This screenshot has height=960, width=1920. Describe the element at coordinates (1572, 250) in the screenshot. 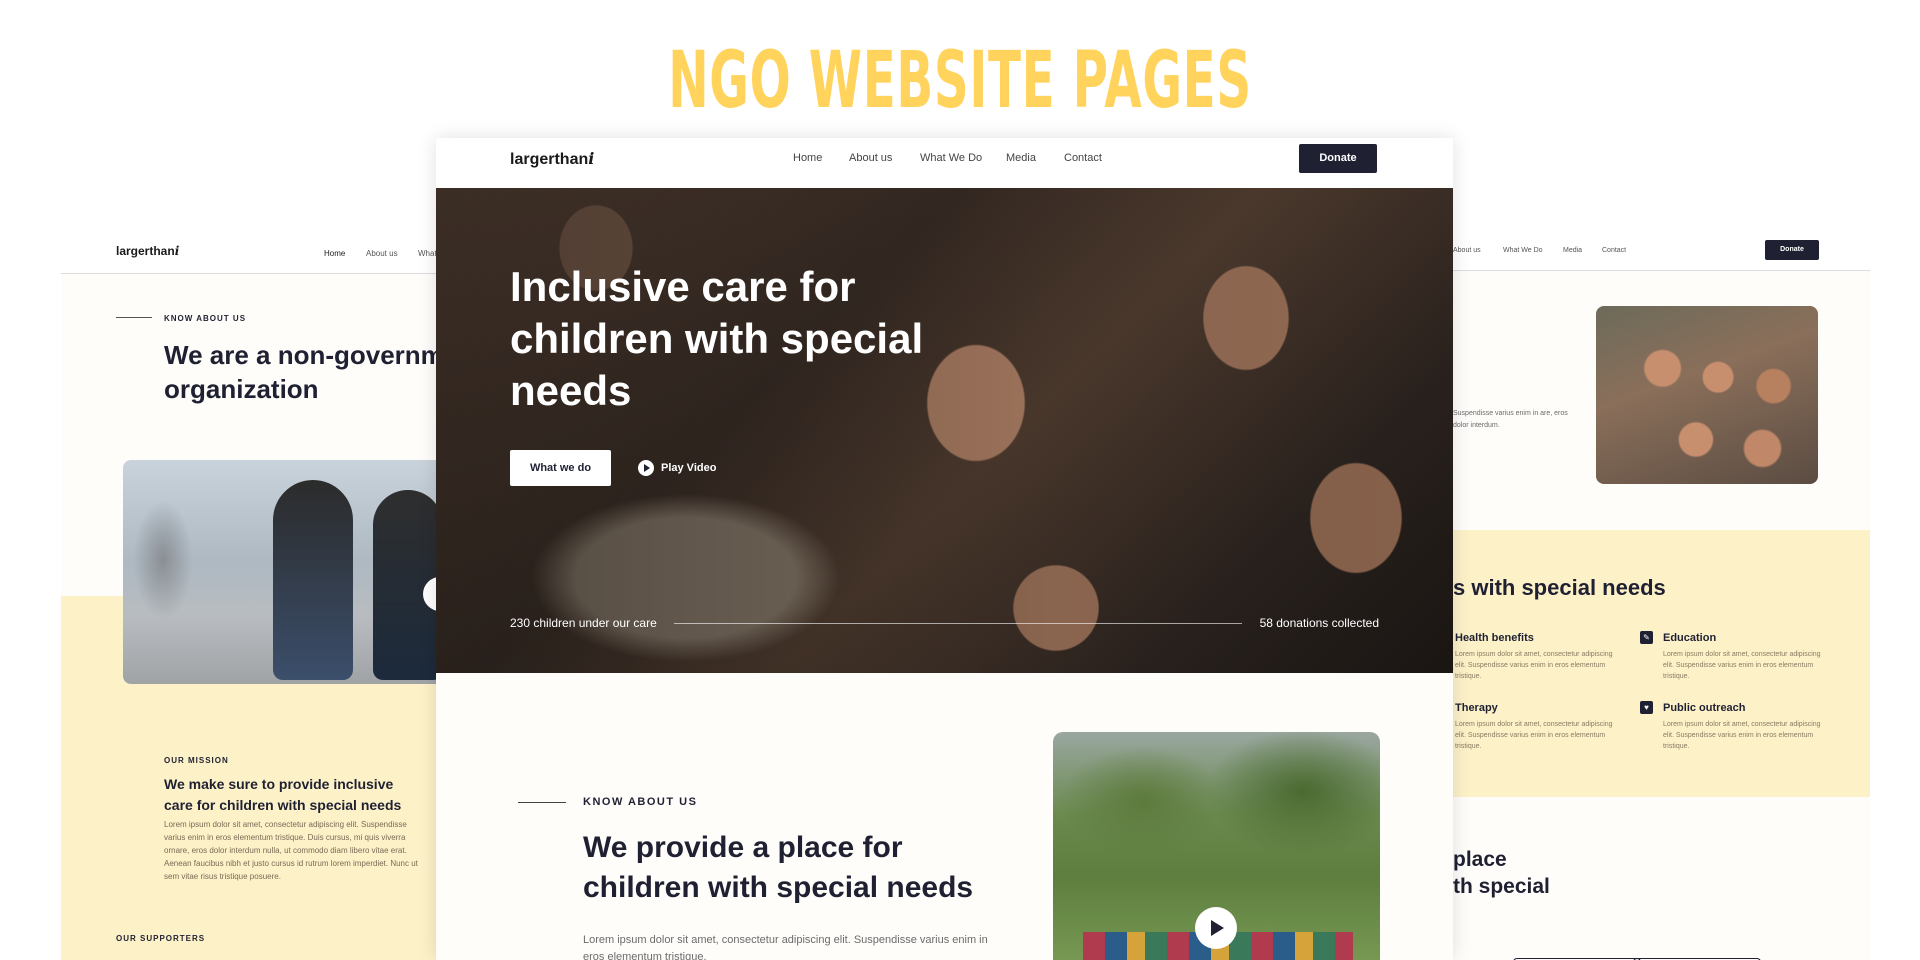

I see `right-nav-media: Media` at that location.